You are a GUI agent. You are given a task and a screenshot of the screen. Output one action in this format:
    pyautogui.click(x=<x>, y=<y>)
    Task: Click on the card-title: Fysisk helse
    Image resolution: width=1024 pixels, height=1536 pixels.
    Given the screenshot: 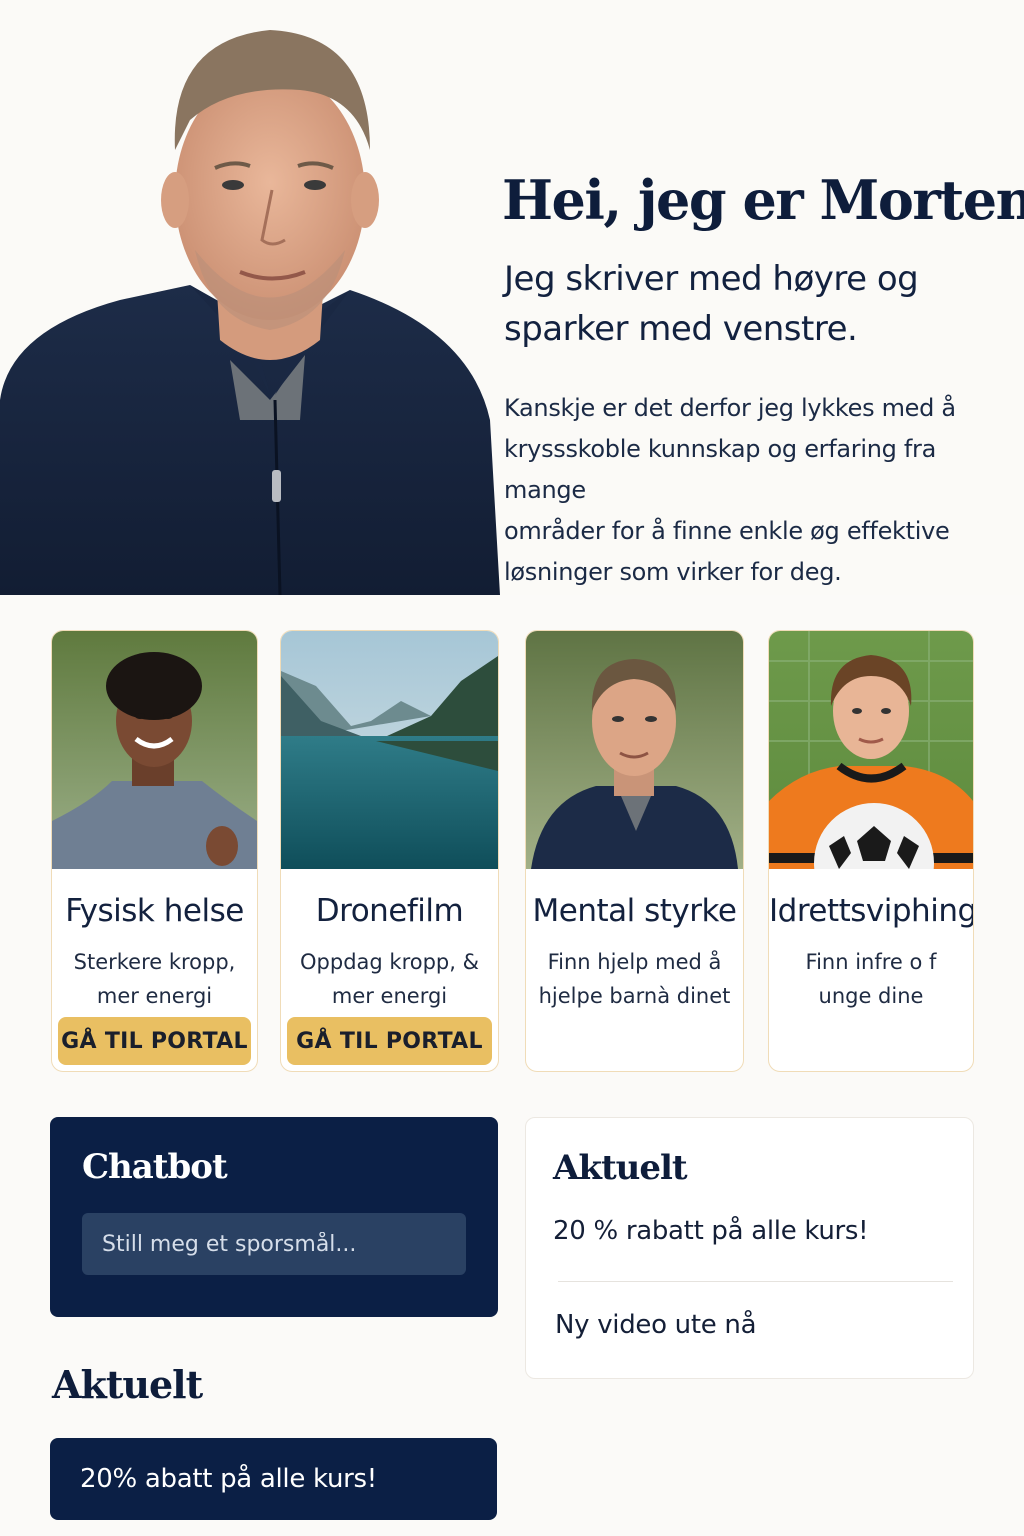 What is the action you would take?
    pyautogui.click(x=154, y=911)
    